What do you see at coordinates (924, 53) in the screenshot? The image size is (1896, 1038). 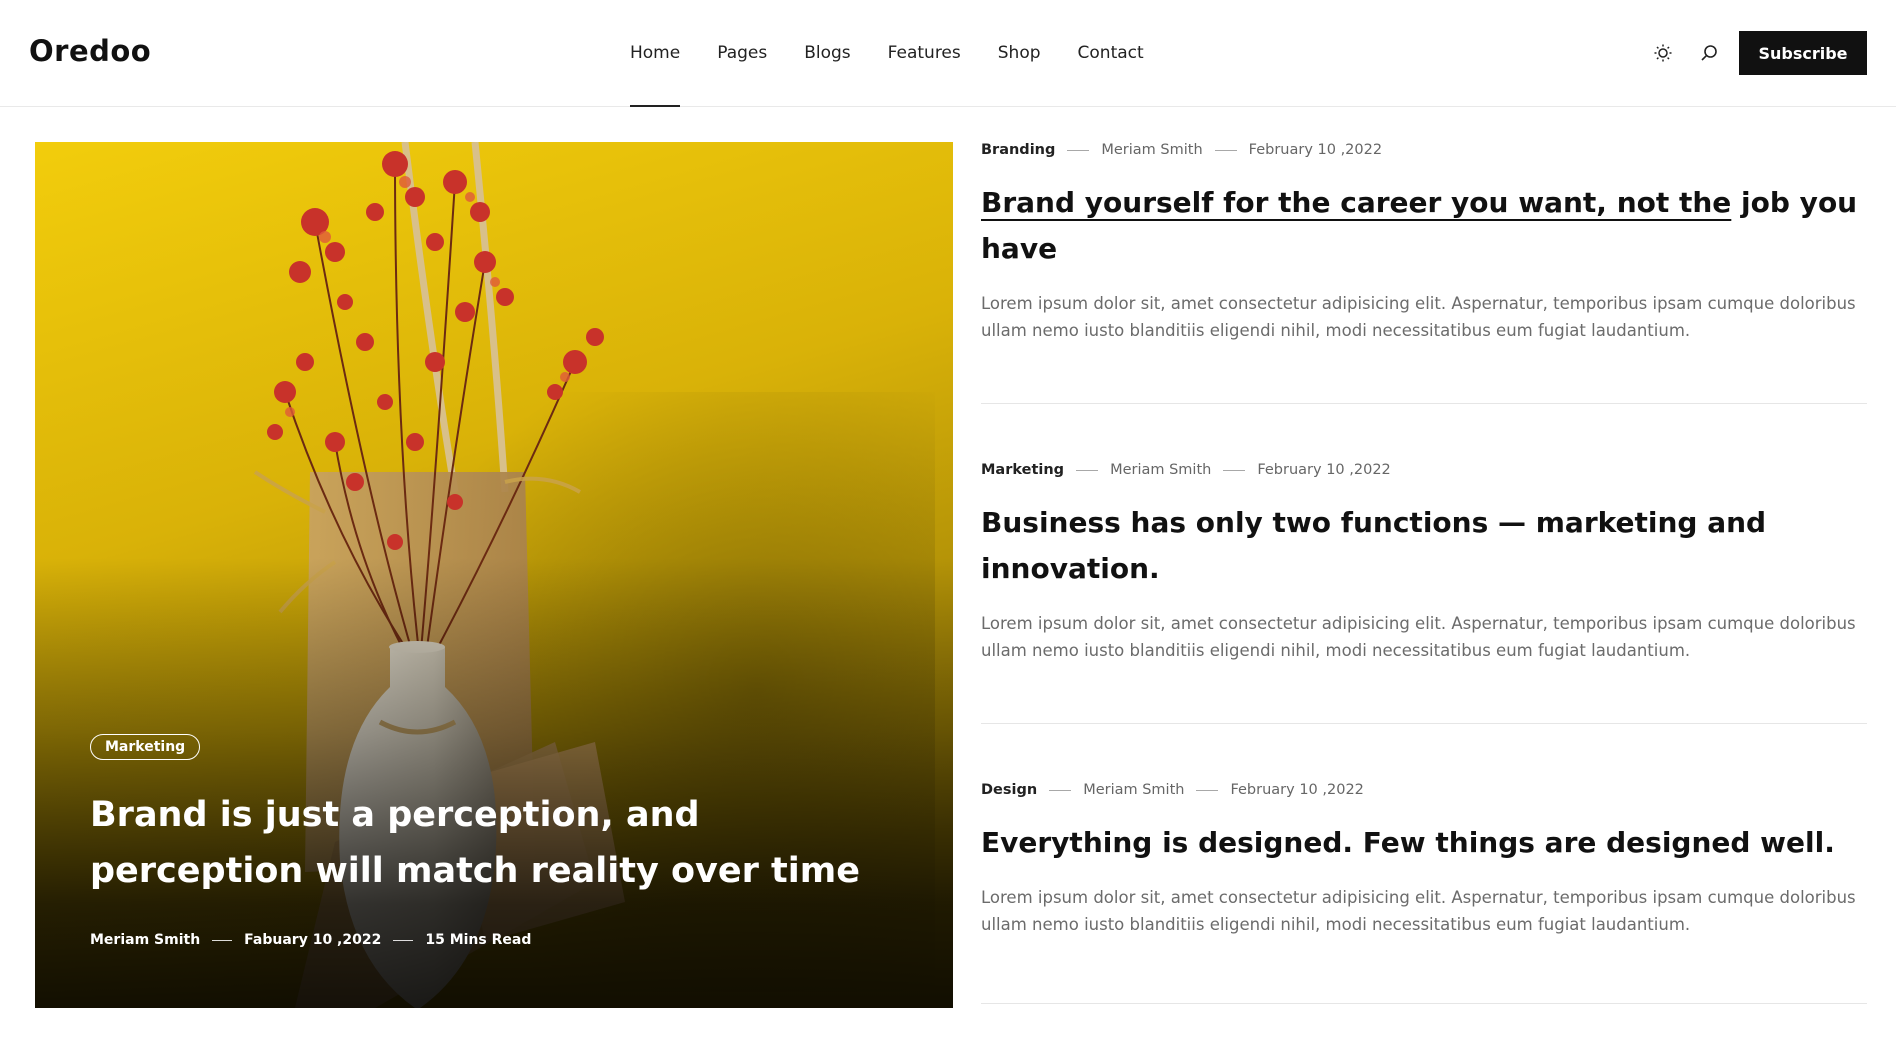 I see `nav-item-features: Features` at bounding box center [924, 53].